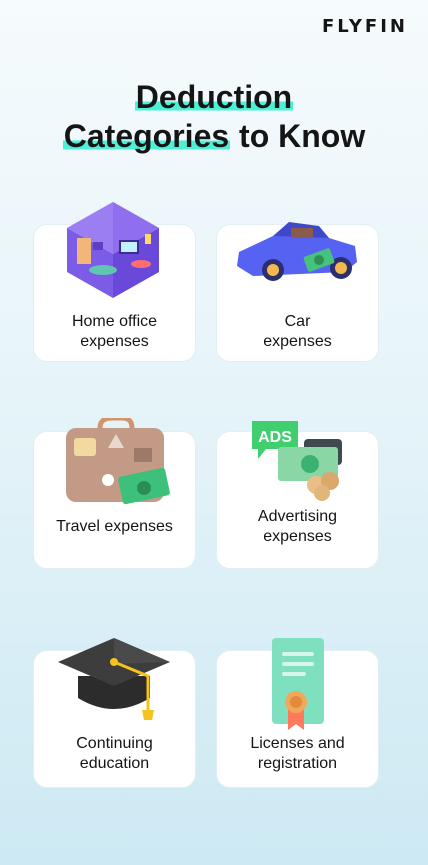 This screenshot has height=865, width=428. What do you see at coordinates (298, 136) in the screenshot?
I see `title-rest: to Know` at bounding box center [298, 136].